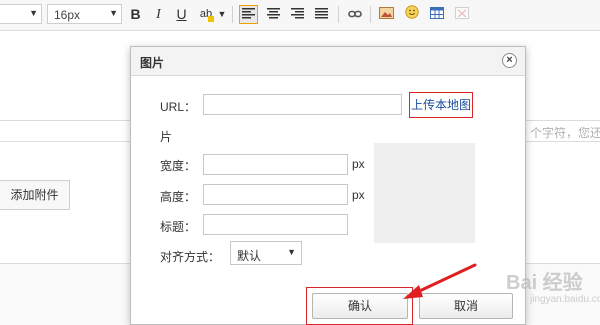 Image resolution: width=600 pixels, height=325 pixels. What do you see at coordinates (178, 166) in the screenshot?
I see `width-label: 宽度：` at bounding box center [178, 166].